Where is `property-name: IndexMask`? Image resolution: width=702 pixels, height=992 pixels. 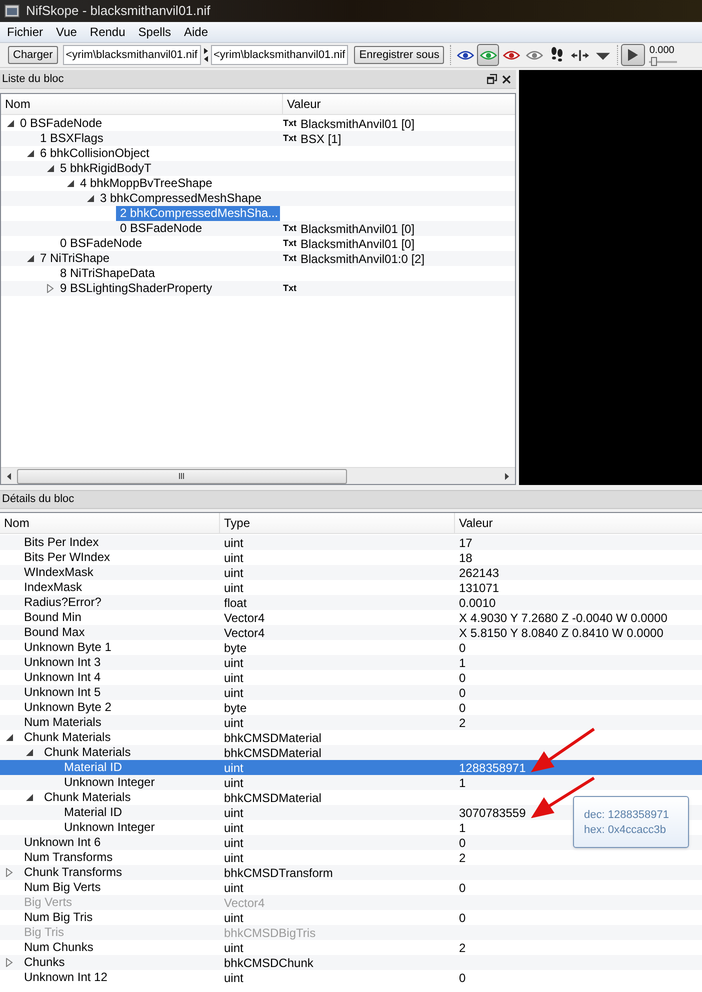
property-name: IndexMask is located at coordinates (52, 587).